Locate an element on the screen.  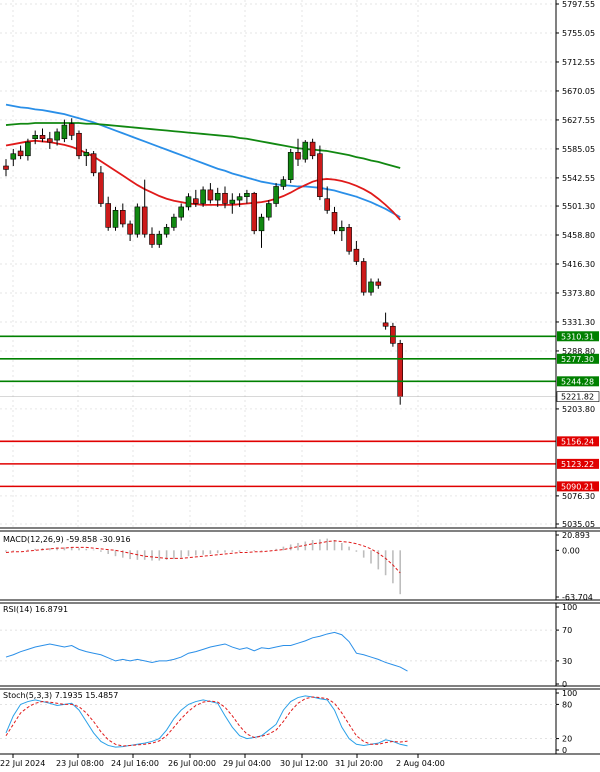
price-tick-label: 5501.30 is located at coordinates (578, 206).